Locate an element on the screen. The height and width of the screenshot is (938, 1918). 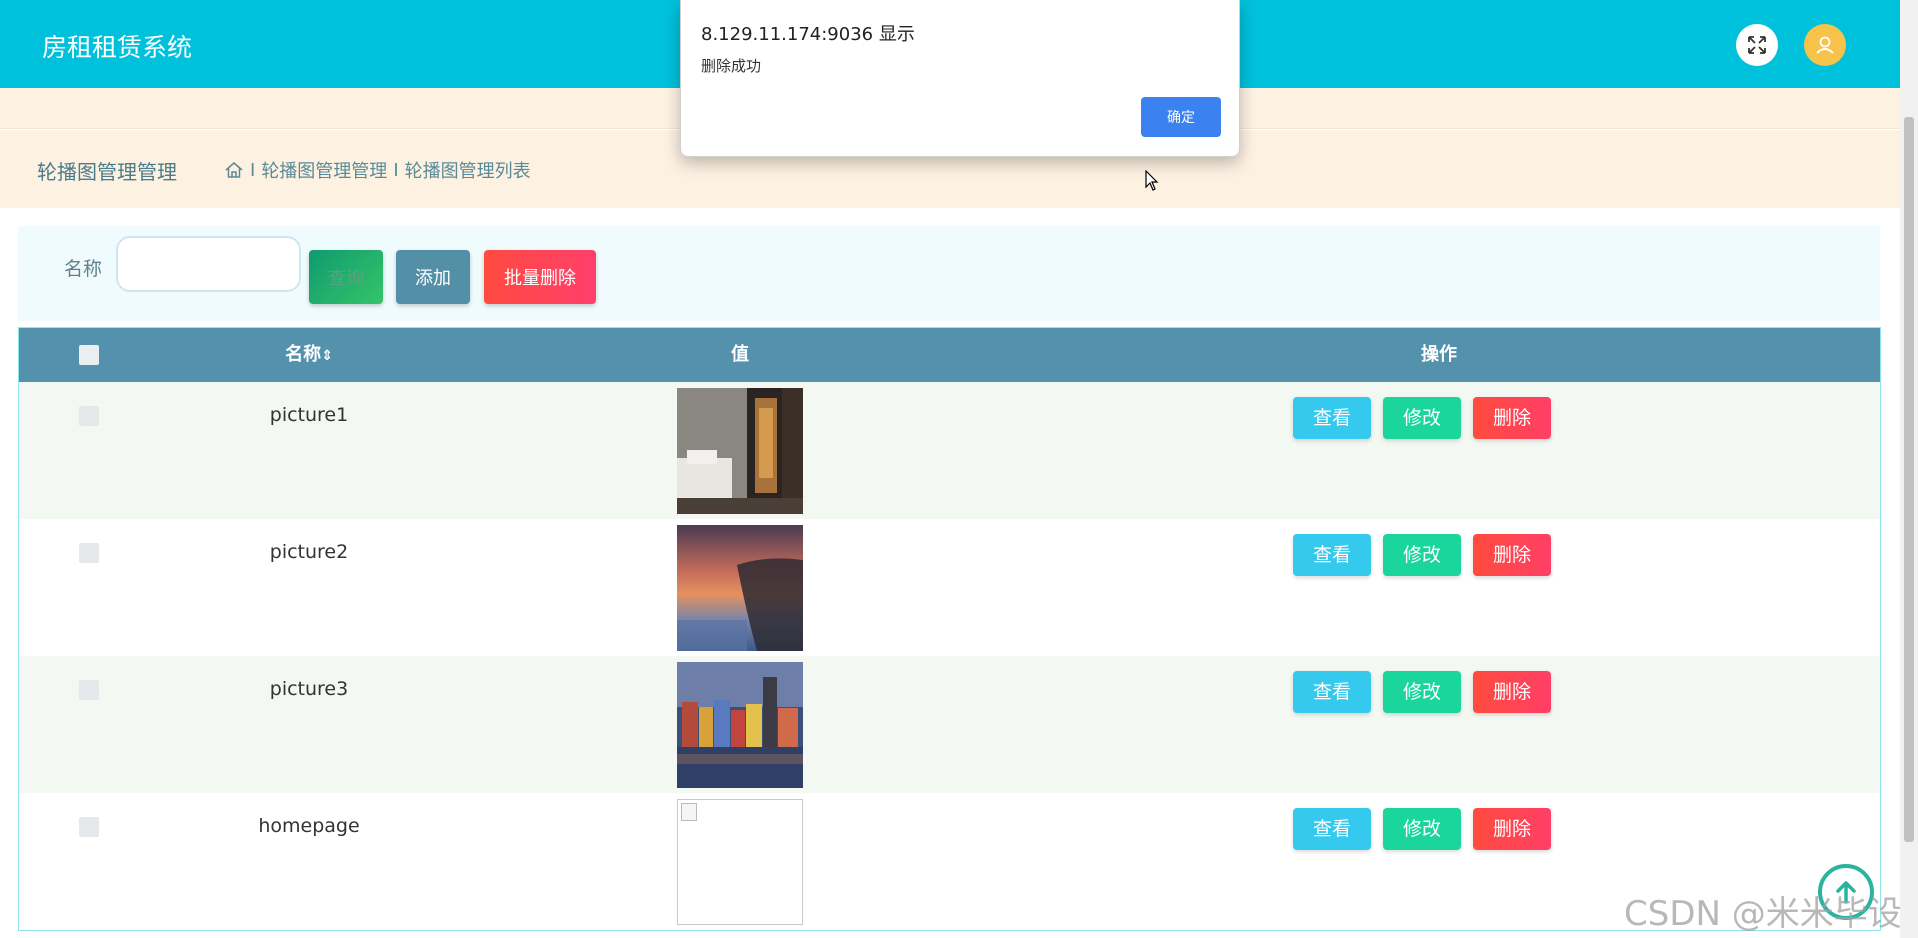
row-image-broken is located at coordinates (740, 862).